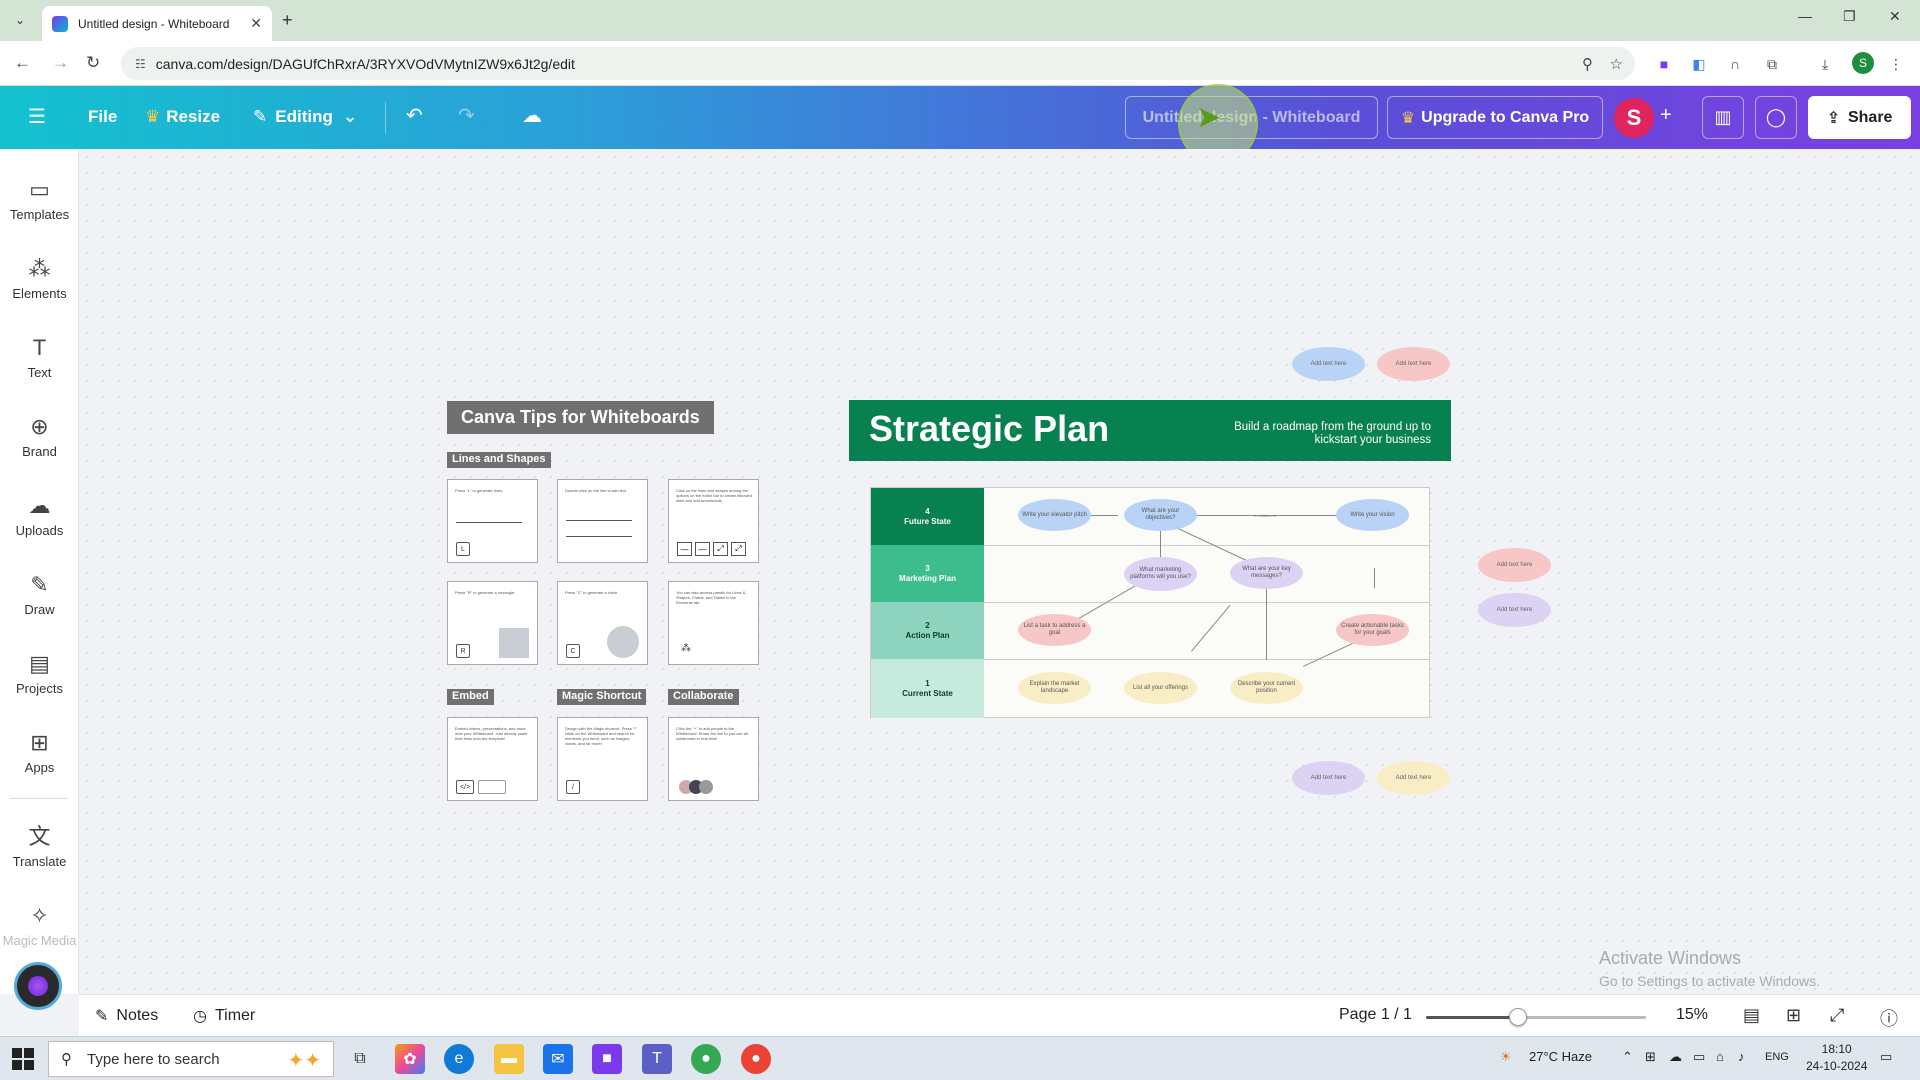 The height and width of the screenshot is (1080, 1920). I want to click on cloud-saved-icon: ☁, so click(532, 115).